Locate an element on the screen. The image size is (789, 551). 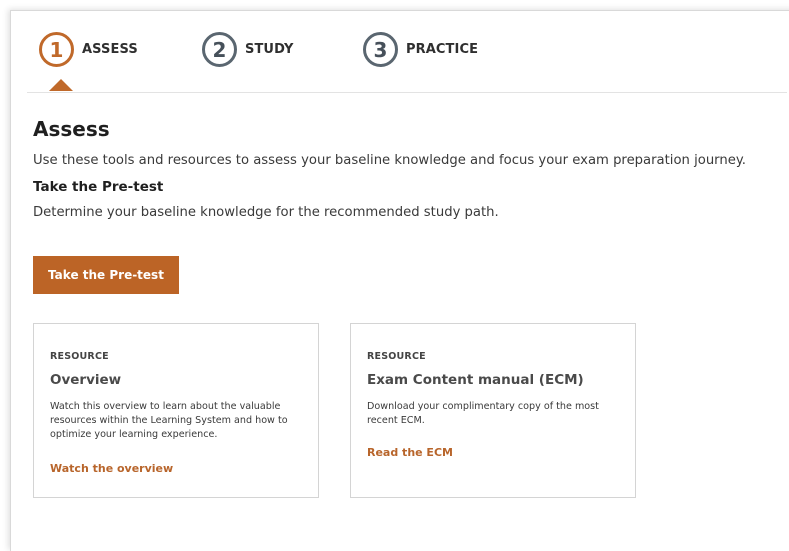
section-subtitle: Take the Pre-test is located at coordinates (98, 187).